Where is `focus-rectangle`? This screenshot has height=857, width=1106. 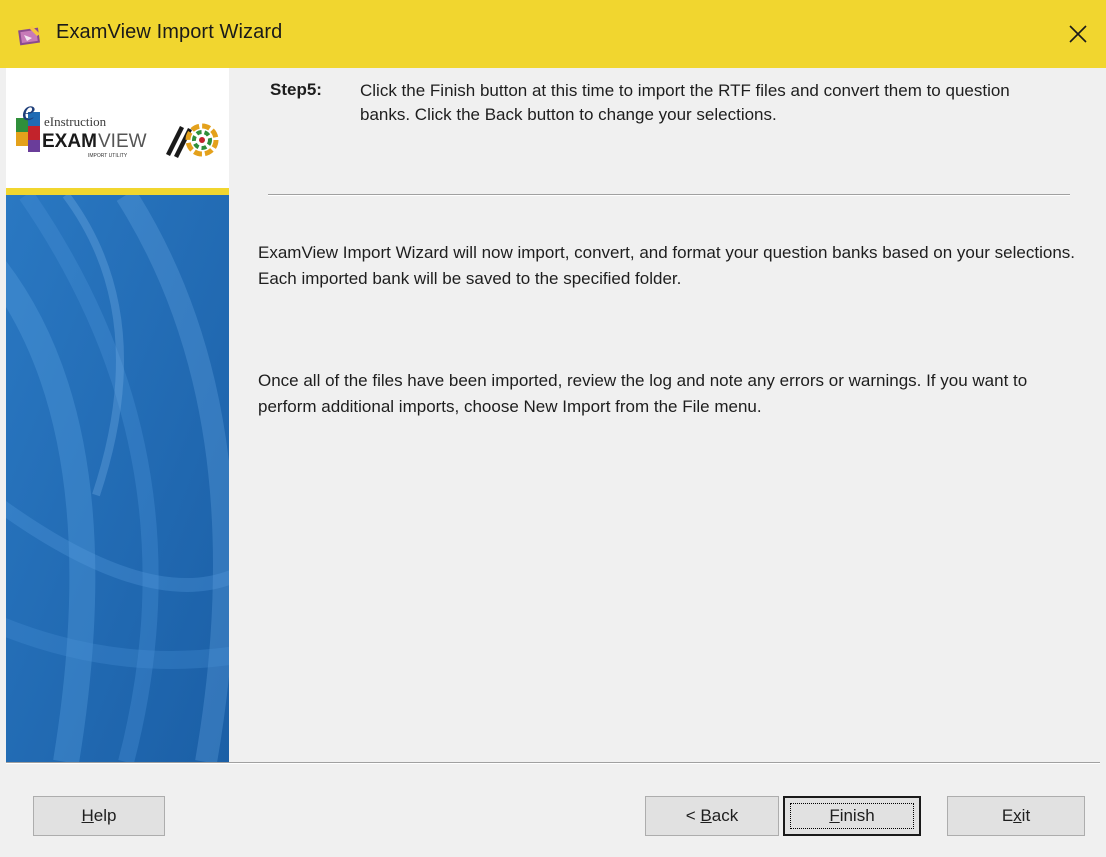 focus-rectangle is located at coordinates (852, 816).